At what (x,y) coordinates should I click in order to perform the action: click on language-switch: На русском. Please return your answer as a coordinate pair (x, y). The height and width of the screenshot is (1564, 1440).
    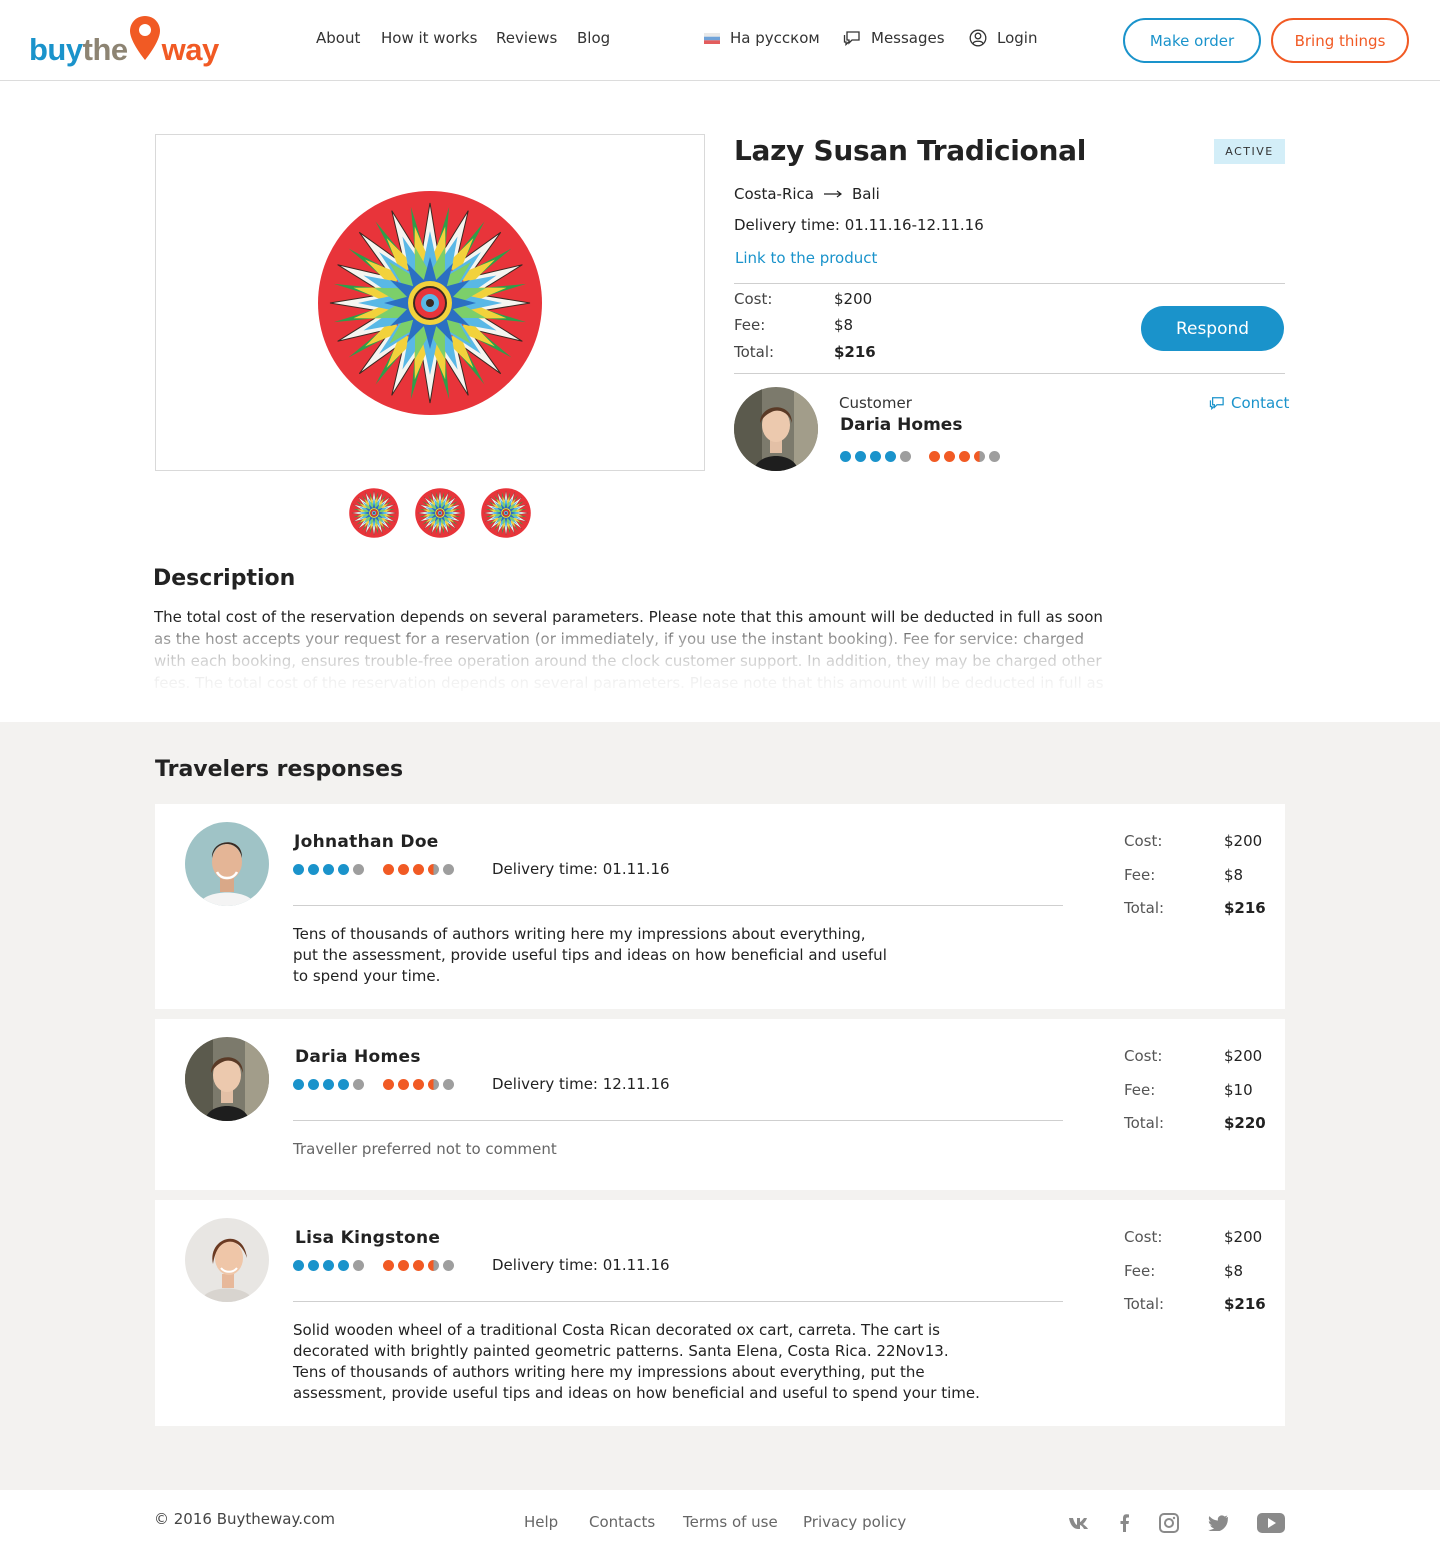
    Looking at the image, I should click on (762, 38).